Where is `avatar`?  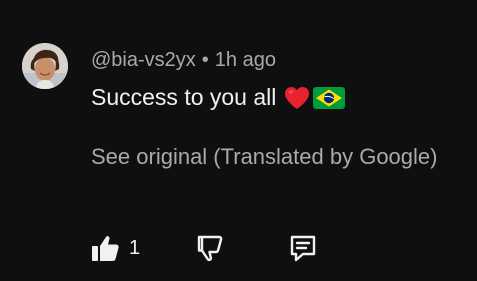 avatar is located at coordinates (45, 66).